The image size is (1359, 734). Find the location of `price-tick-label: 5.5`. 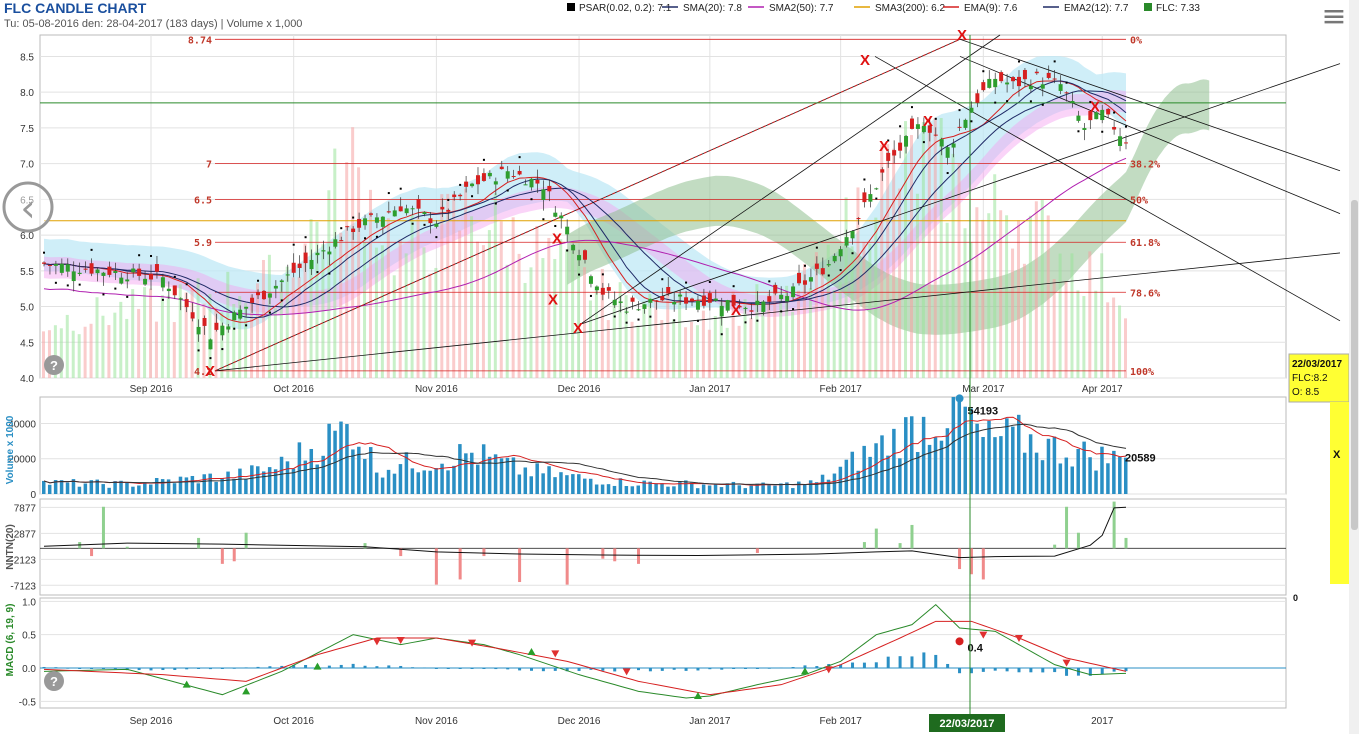

price-tick-label: 5.5 is located at coordinates (27, 272).